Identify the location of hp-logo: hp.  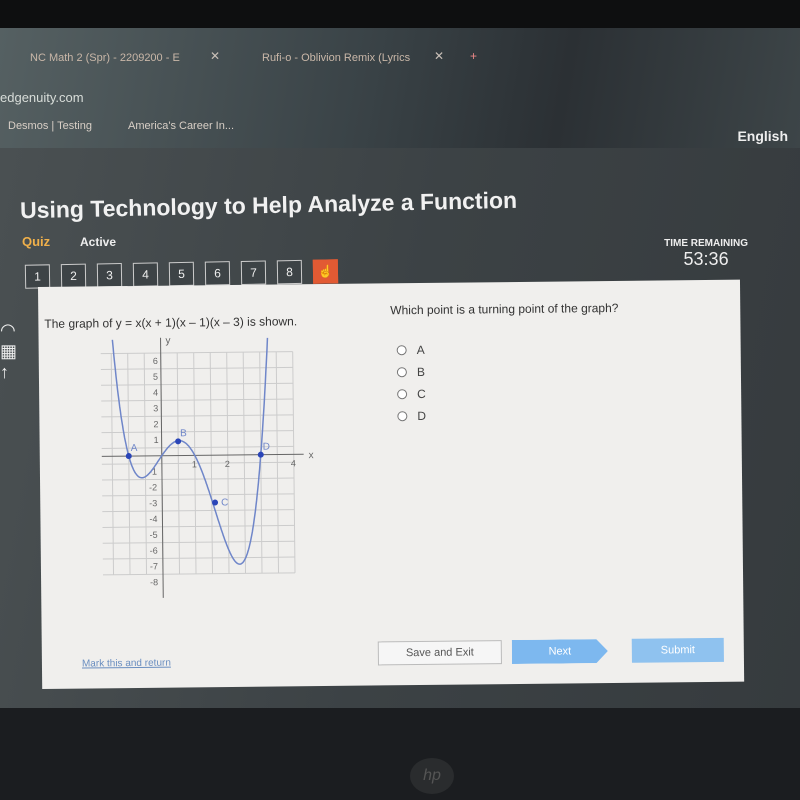
(432, 776).